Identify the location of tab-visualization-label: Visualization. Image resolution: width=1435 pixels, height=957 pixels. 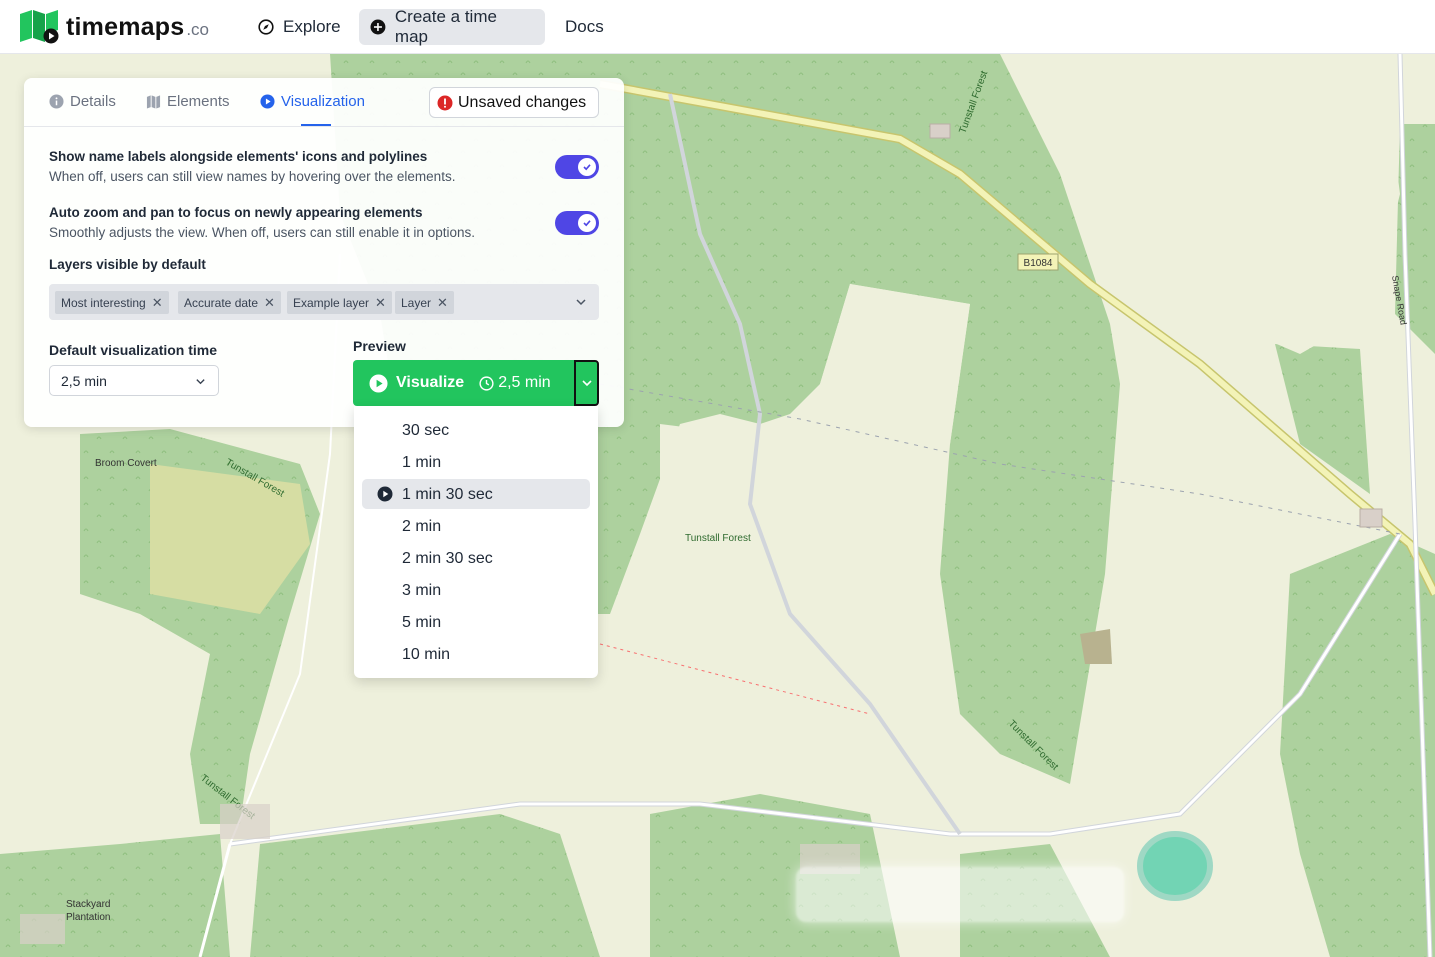
(323, 101).